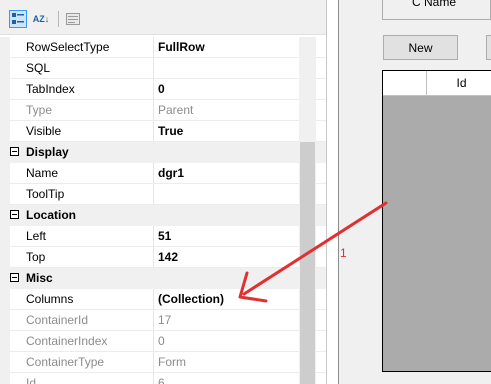 This screenshot has width=491, height=384. I want to click on property-pages-icon, so click(73, 19).